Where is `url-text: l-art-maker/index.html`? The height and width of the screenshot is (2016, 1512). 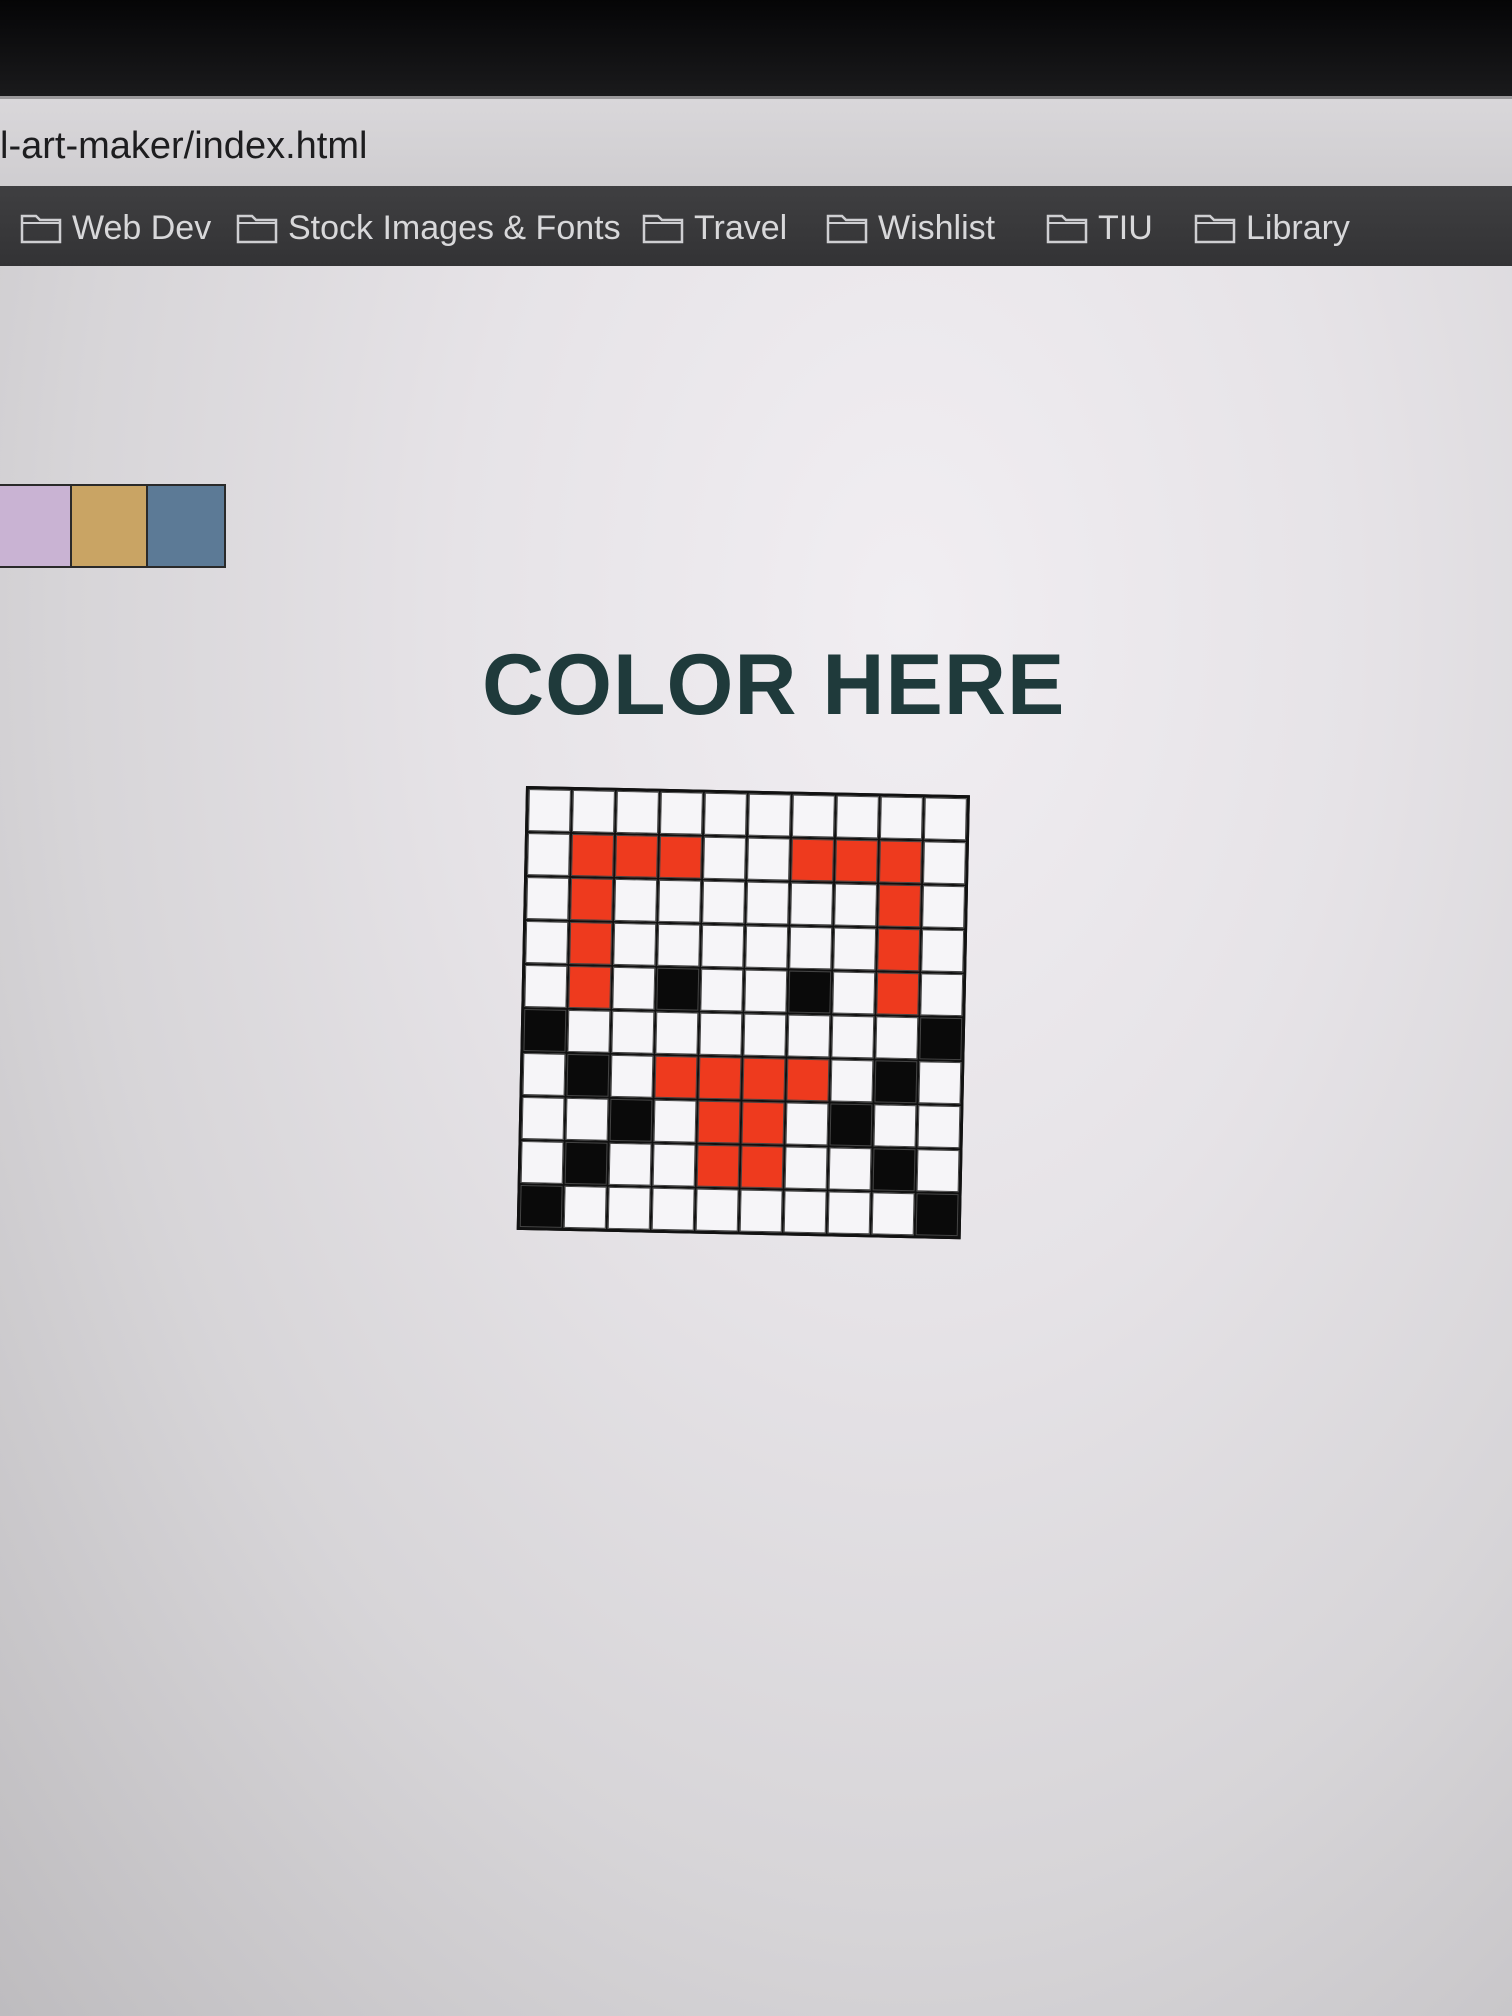 url-text: l-art-maker/index.html is located at coordinates (183, 146).